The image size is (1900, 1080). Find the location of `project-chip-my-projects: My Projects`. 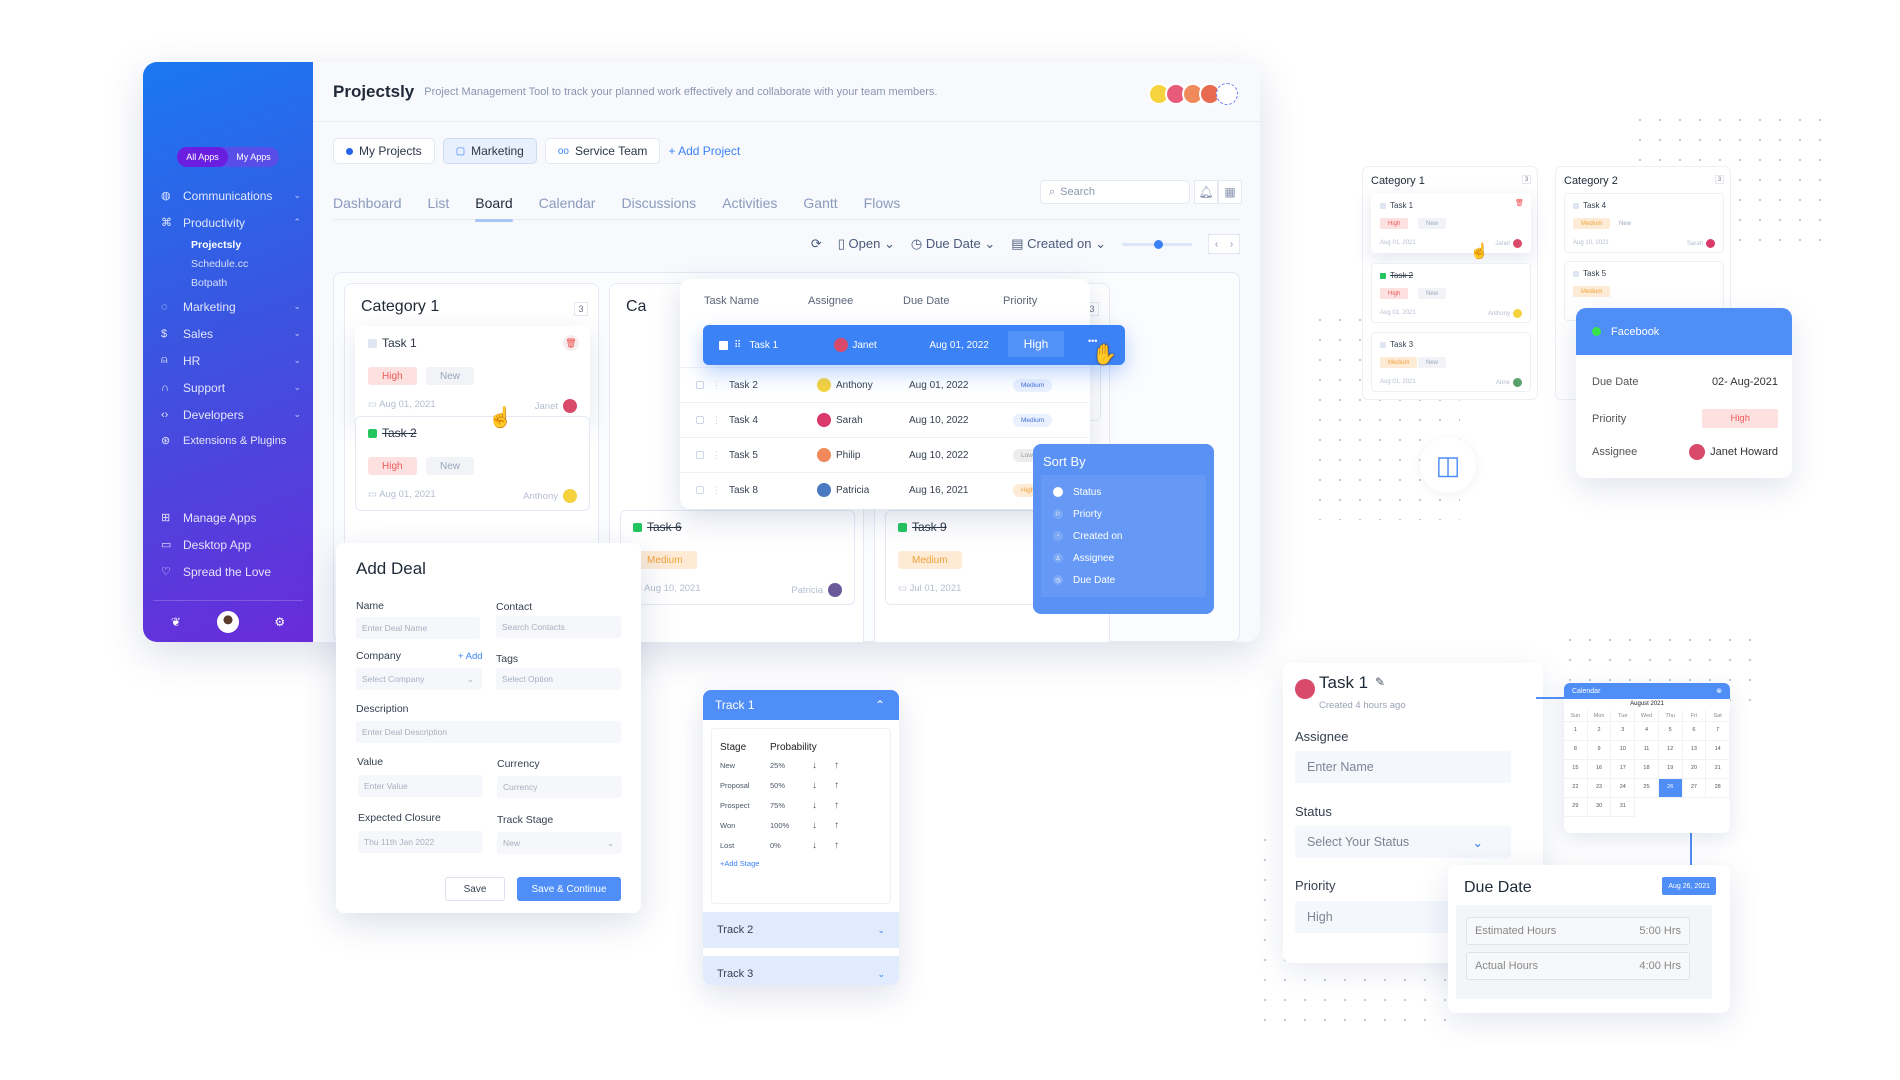

project-chip-my-projects: My Projects is located at coordinates (384, 151).